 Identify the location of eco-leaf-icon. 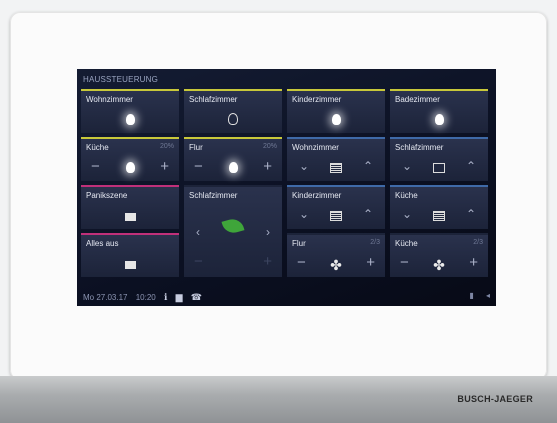
(233, 226).